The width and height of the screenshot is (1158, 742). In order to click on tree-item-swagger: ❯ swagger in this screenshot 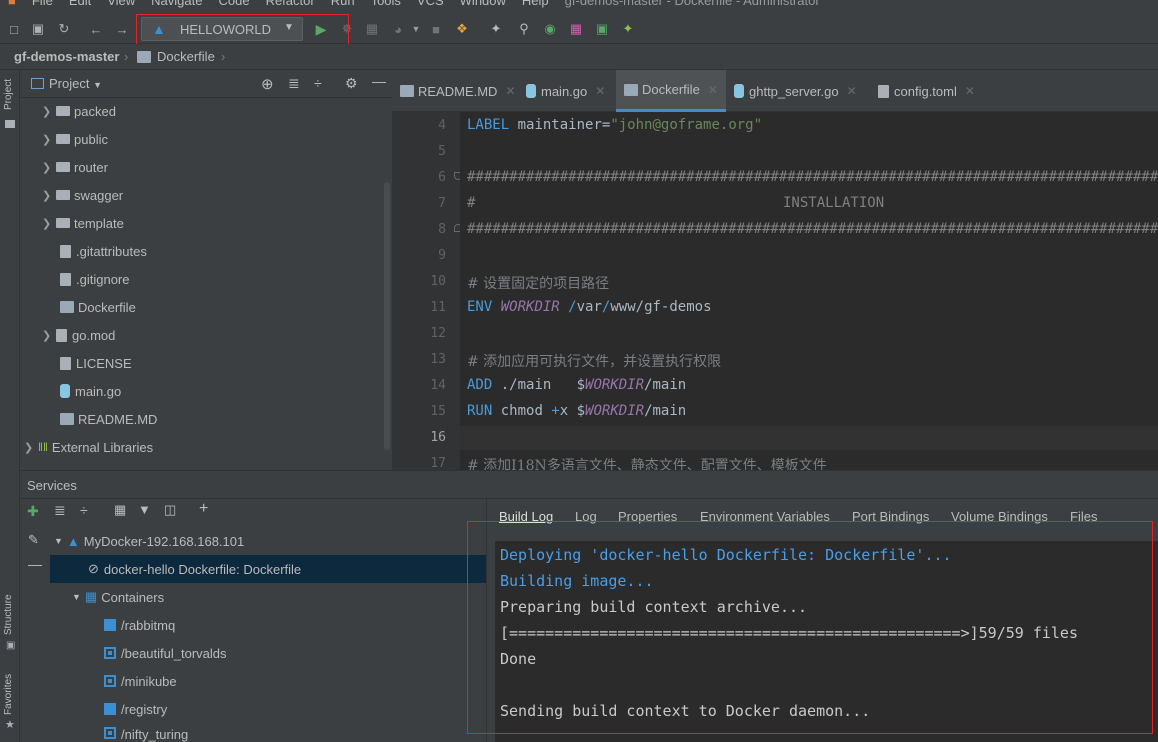, I will do `click(82, 195)`.